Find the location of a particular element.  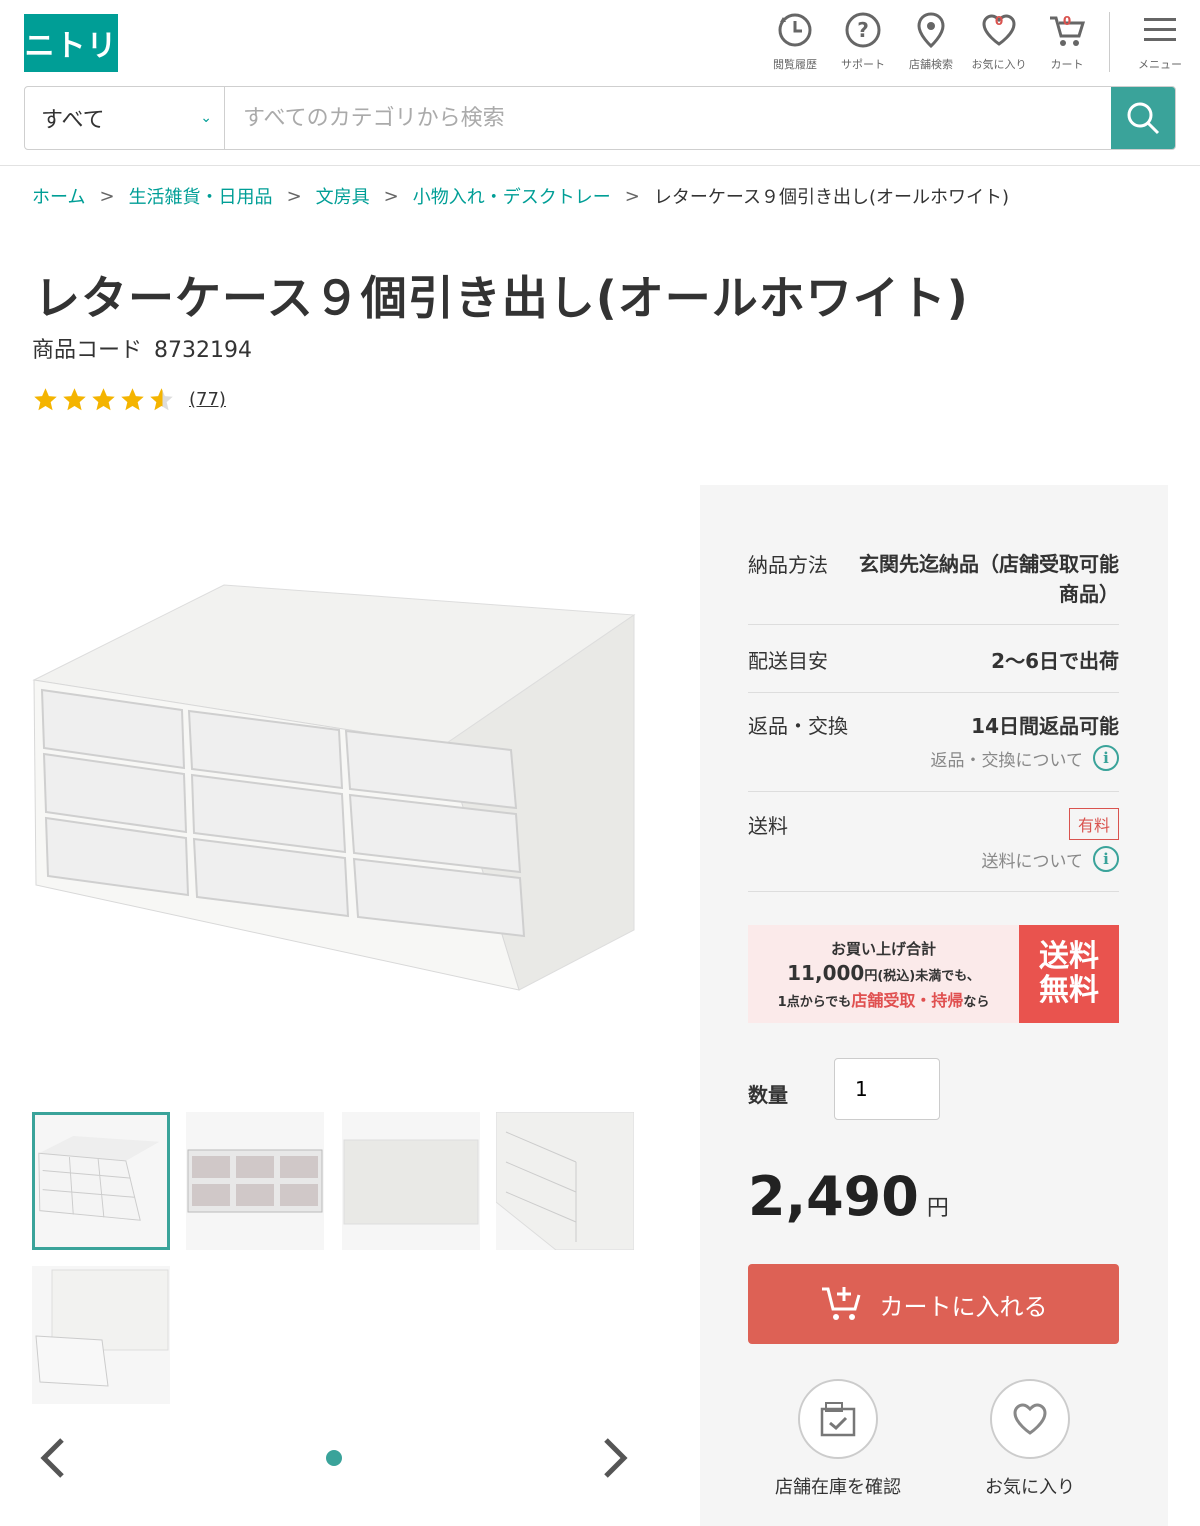

store-stock-label: 店舗在庫を確認 is located at coordinates (838, 1487).